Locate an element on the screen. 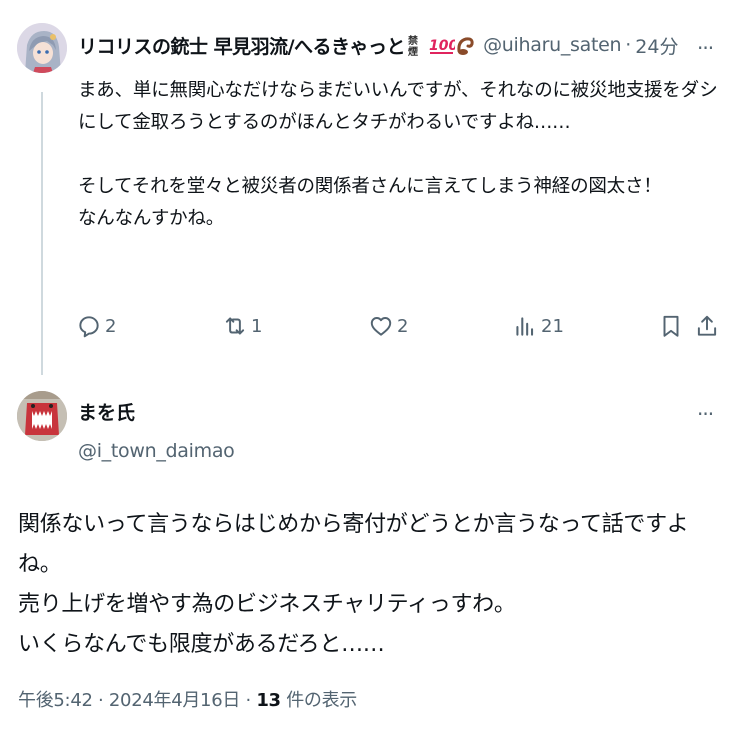 Image resolution: width=741 pixels, height=741 pixels. bookmark-button is located at coordinates (671, 326).